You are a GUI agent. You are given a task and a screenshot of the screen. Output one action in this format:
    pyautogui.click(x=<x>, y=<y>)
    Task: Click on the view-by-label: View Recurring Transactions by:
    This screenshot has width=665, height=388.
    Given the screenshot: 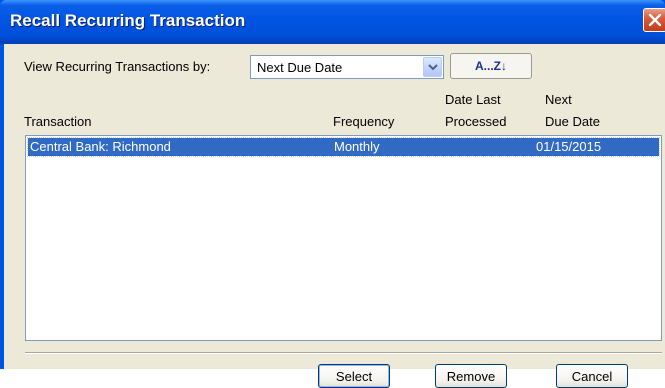 What is the action you would take?
    pyautogui.click(x=117, y=66)
    